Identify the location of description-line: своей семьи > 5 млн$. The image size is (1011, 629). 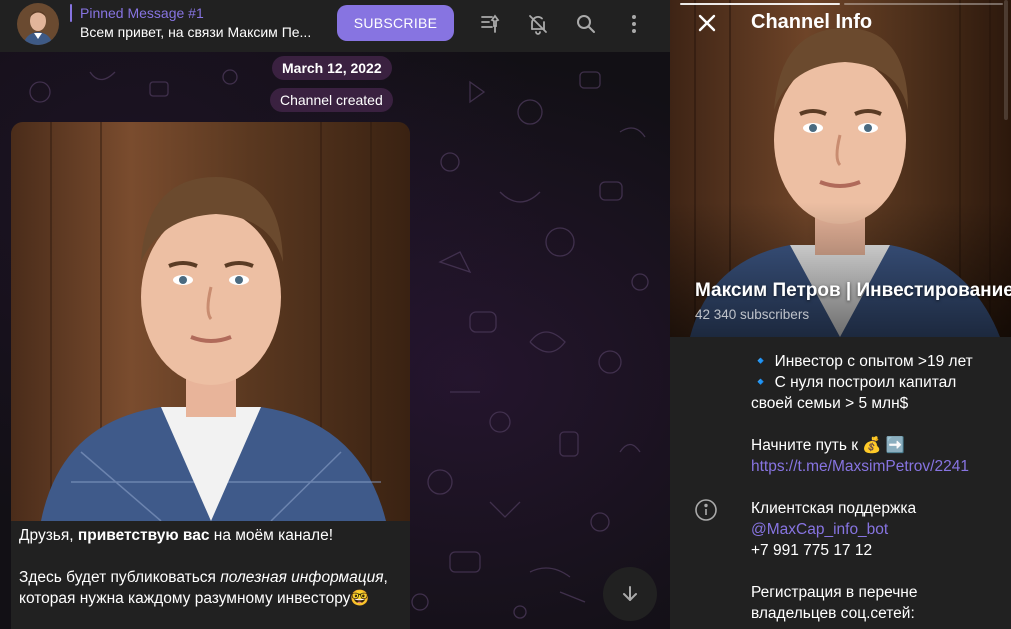
(830, 403).